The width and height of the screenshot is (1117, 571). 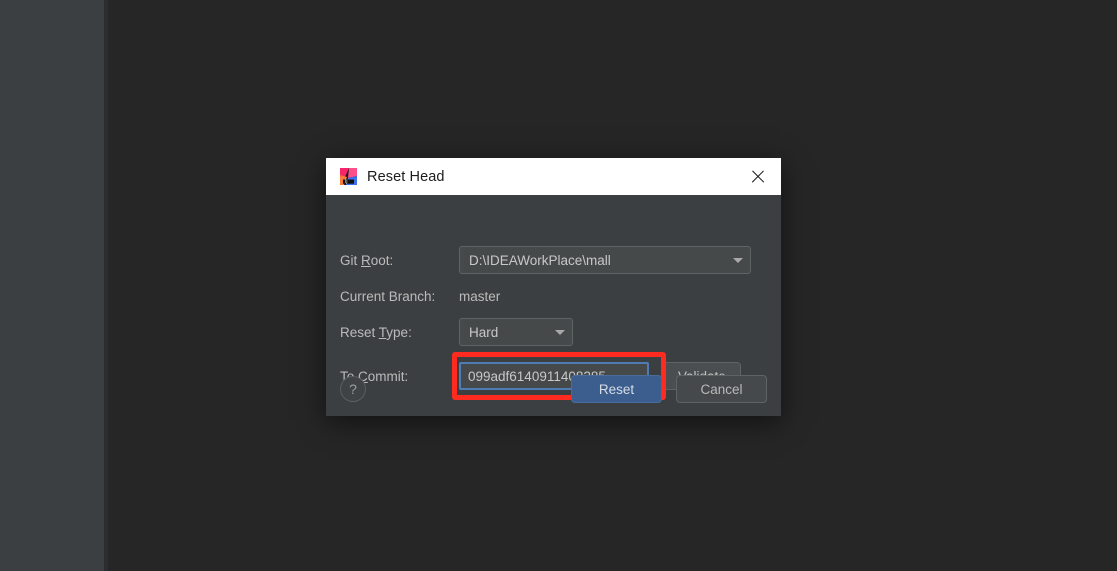 I want to click on cancel-button: Cancel, so click(x=721, y=389).